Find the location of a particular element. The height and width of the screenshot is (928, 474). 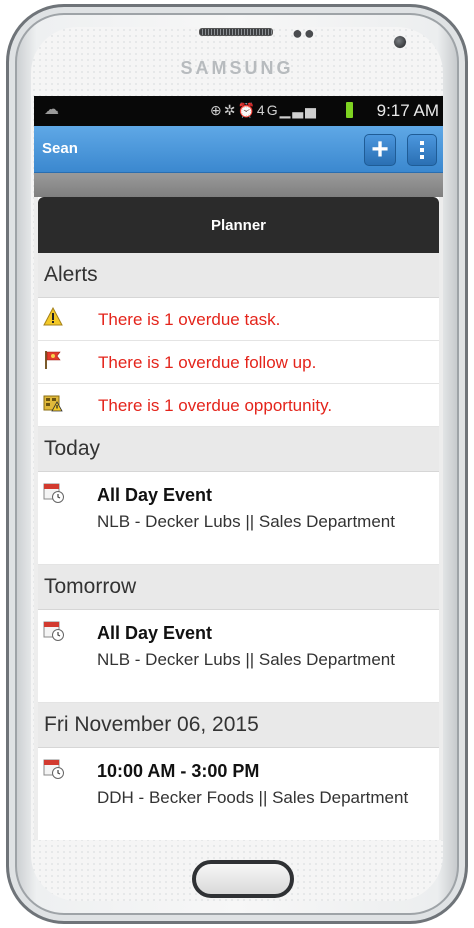

alert-overdue-task: There is 1 overdue task. is located at coordinates (238, 319).